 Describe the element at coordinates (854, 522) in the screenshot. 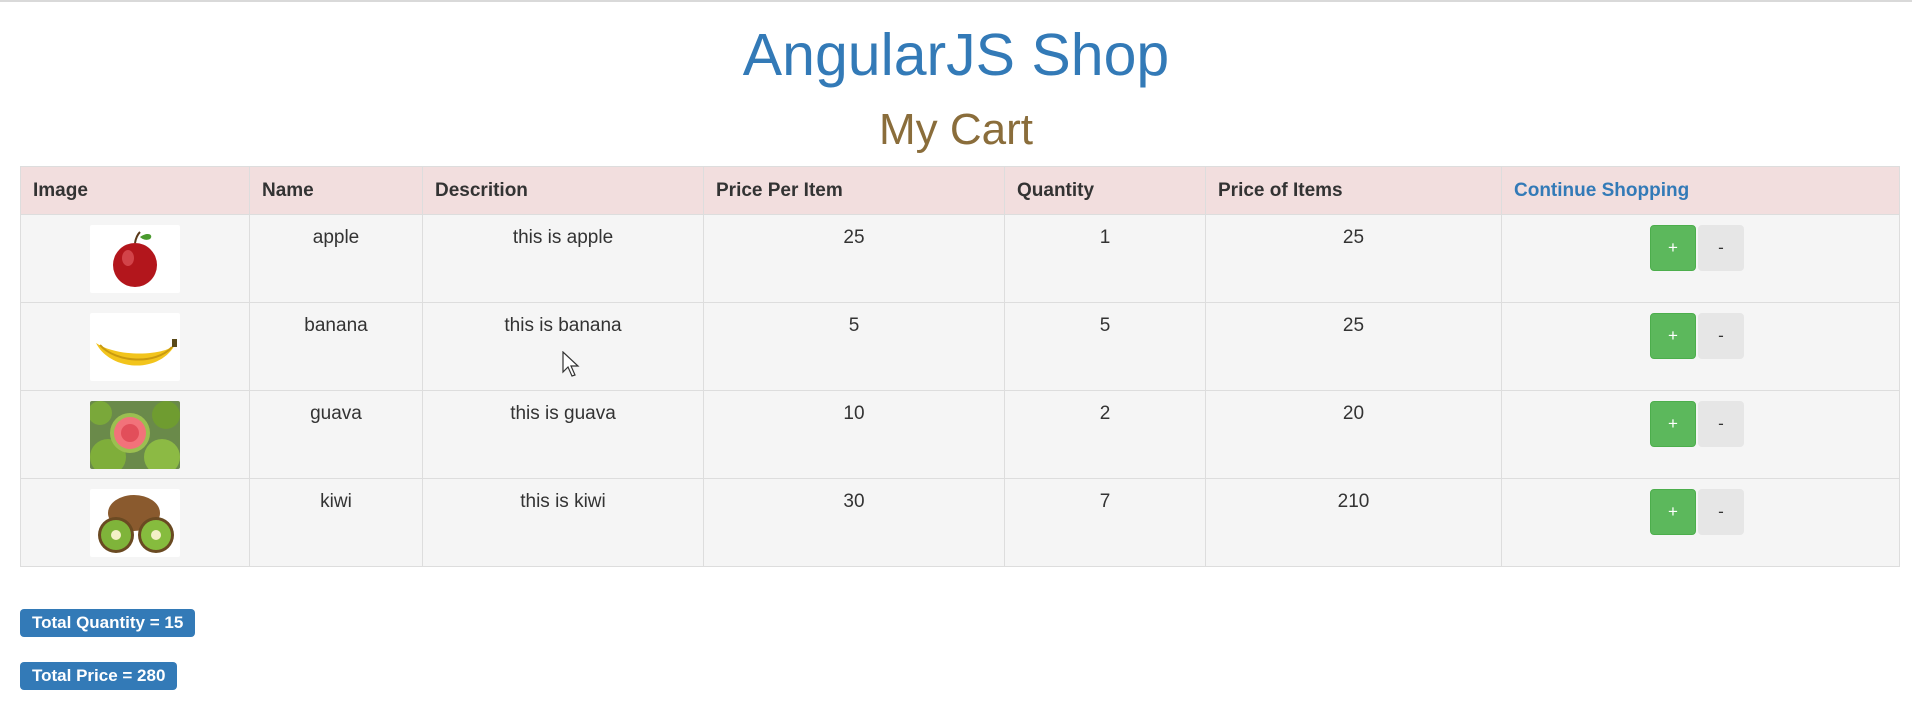

I see `item-price: 30` at that location.